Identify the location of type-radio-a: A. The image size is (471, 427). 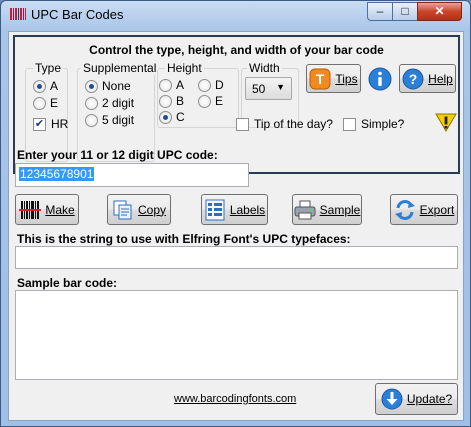
(45, 86).